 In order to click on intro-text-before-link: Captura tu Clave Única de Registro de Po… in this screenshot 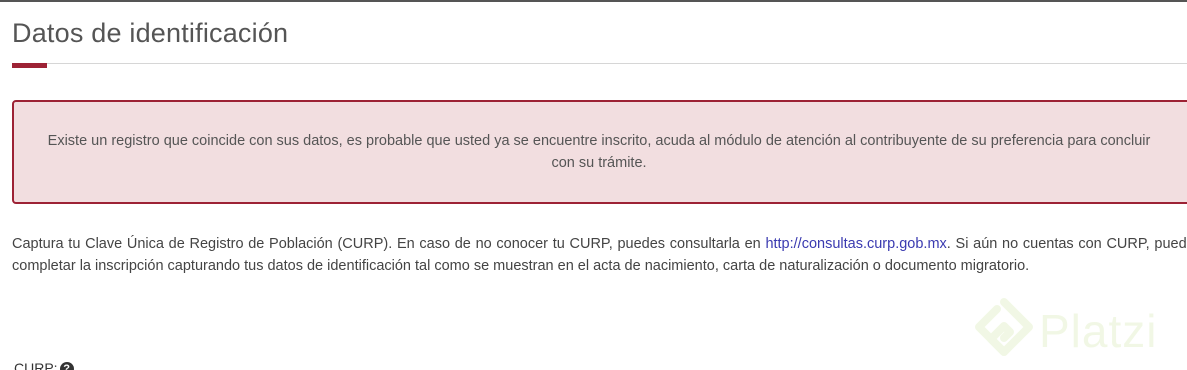, I will do `click(389, 244)`.